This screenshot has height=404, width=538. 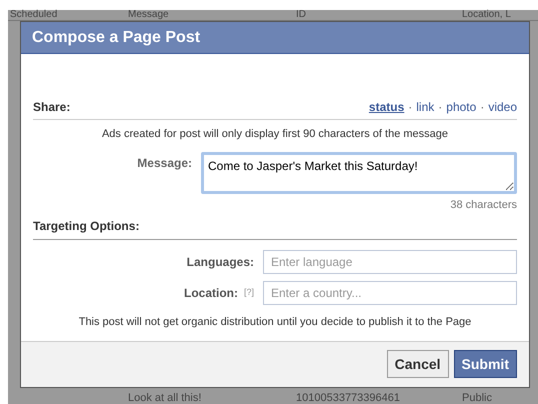 I want to click on notice-text: This post will not get organic distribution until you decide to publish it to the Page, so click(x=275, y=322).